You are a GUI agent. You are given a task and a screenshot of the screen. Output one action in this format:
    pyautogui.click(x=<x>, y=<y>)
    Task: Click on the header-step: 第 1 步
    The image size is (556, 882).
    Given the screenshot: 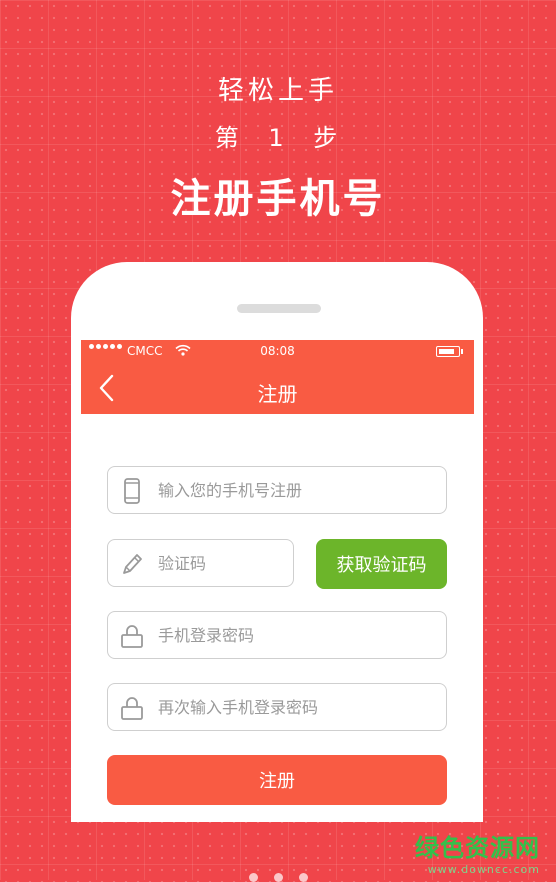 What is the action you would take?
    pyautogui.click(x=278, y=138)
    